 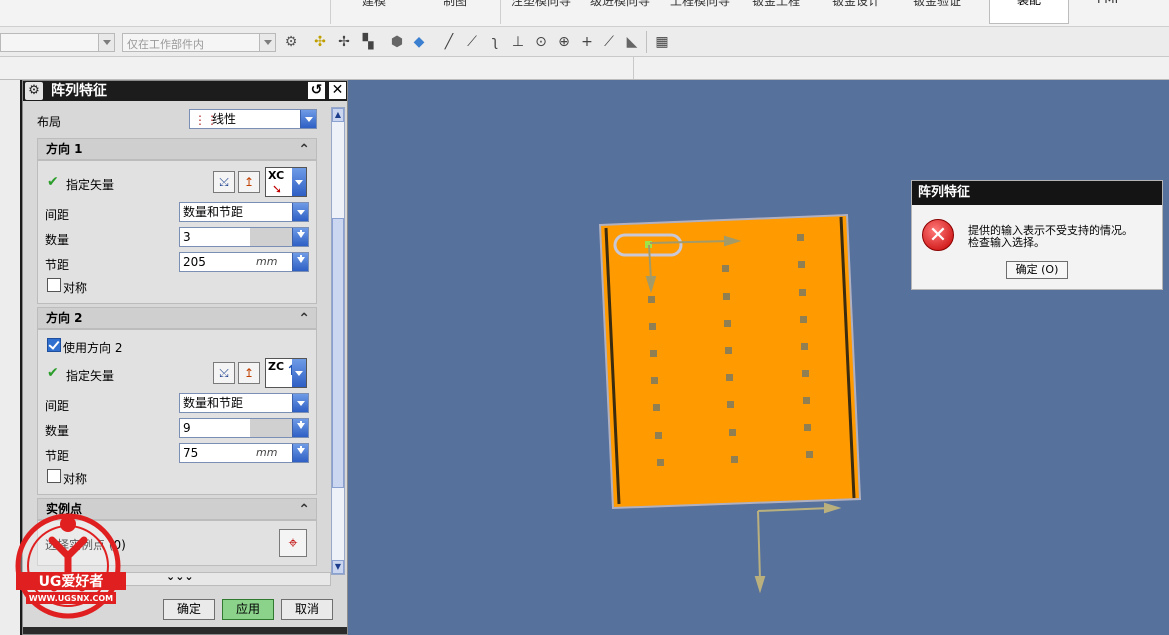 What do you see at coordinates (337, 90) in the screenshot?
I see `close-icon: ✕` at bounding box center [337, 90].